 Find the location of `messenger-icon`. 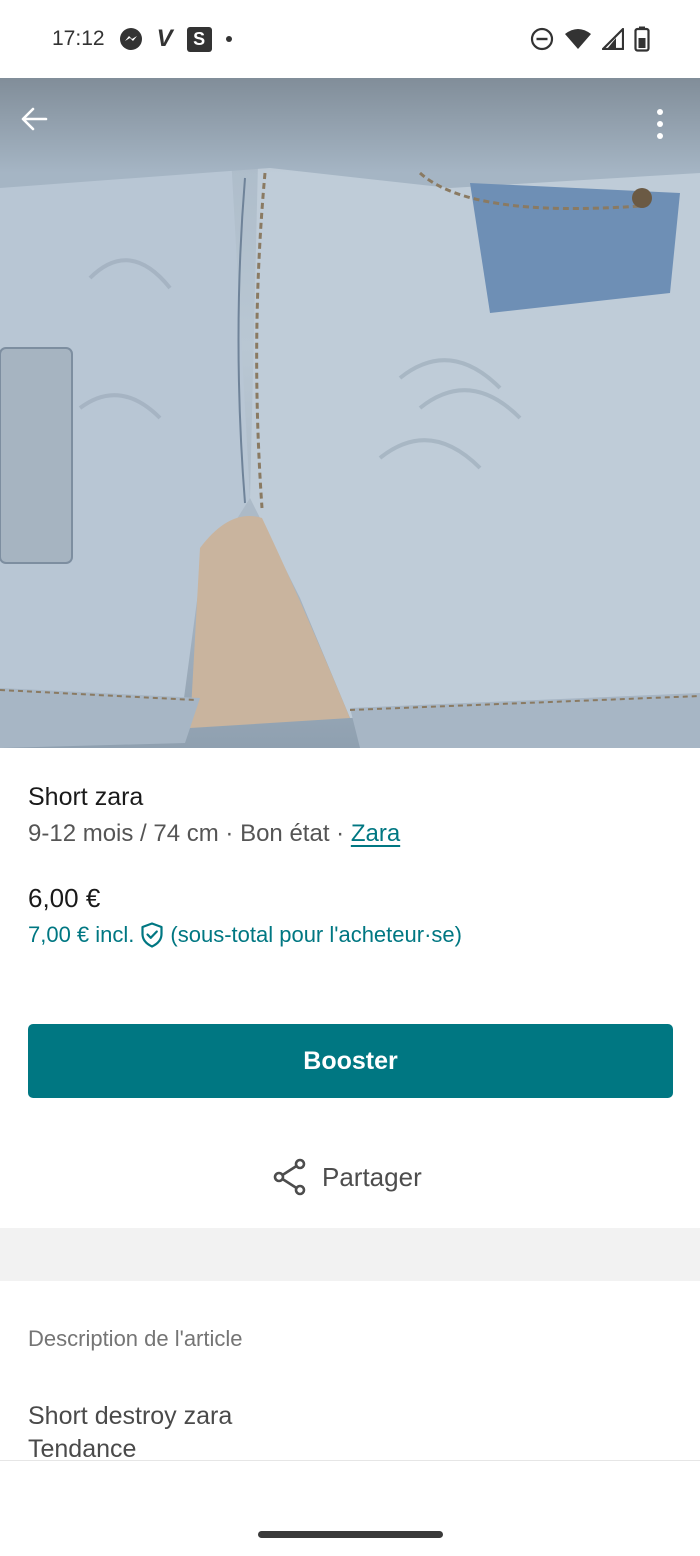

messenger-icon is located at coordinates (131, 39).